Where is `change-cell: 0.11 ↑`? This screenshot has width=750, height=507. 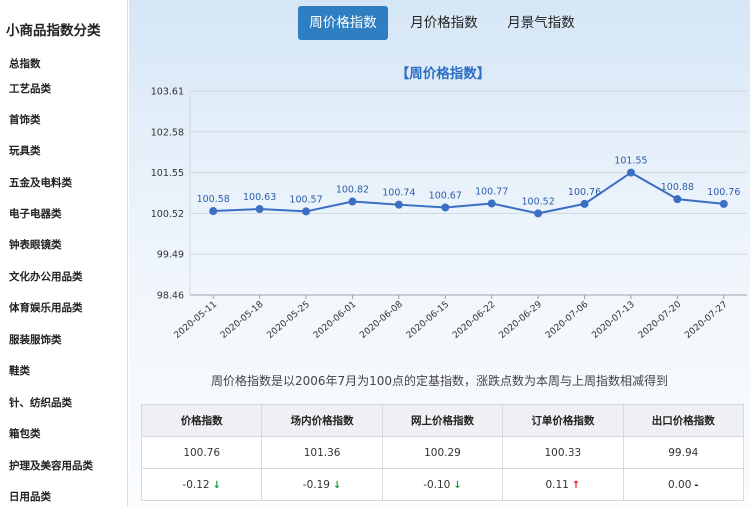
change-cell: 0.11 ↑ is located at coordinates (563, 484).